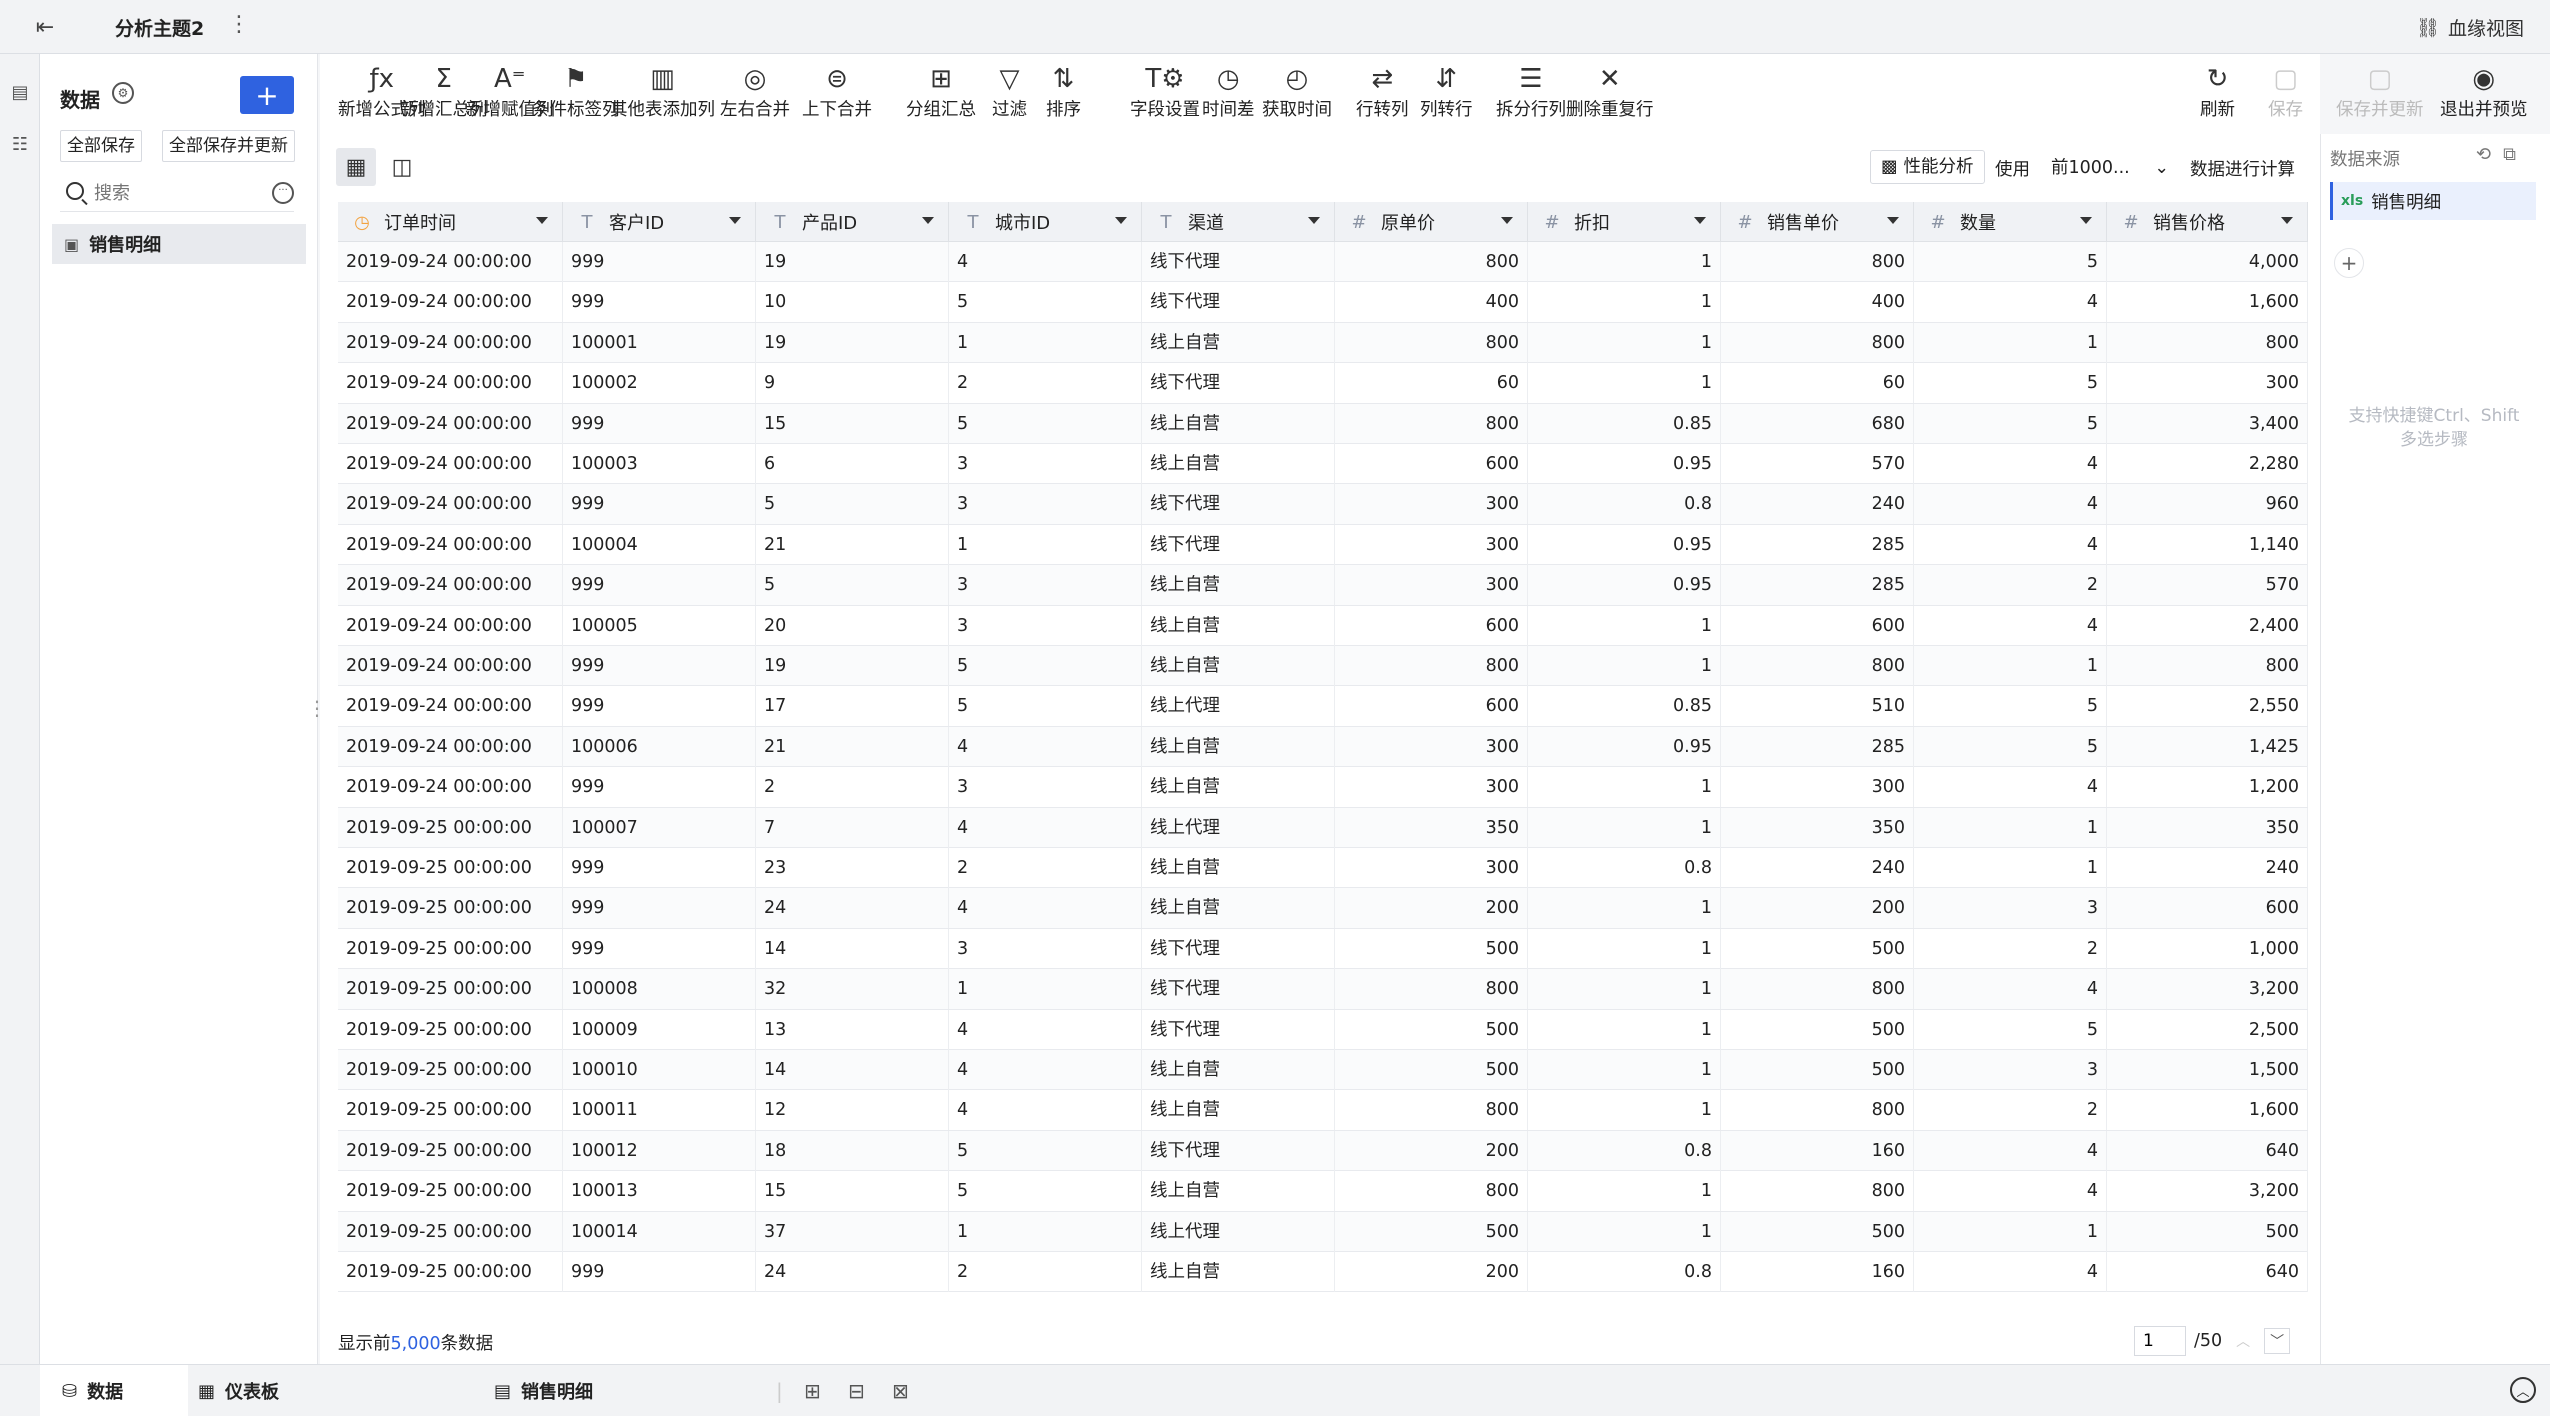 Image resolution: width=2550 pixels, height=1416 pixels. What do you see at coordinates (812, 1391) in the screenshot?
I see `new-table-icon: ⊞` at bounding box center [812, 1391].